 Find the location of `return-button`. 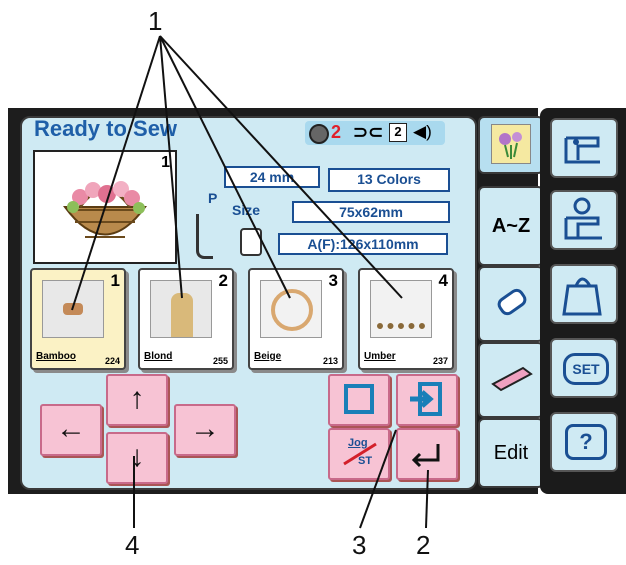

return-button is located at coordinates (427, 454).